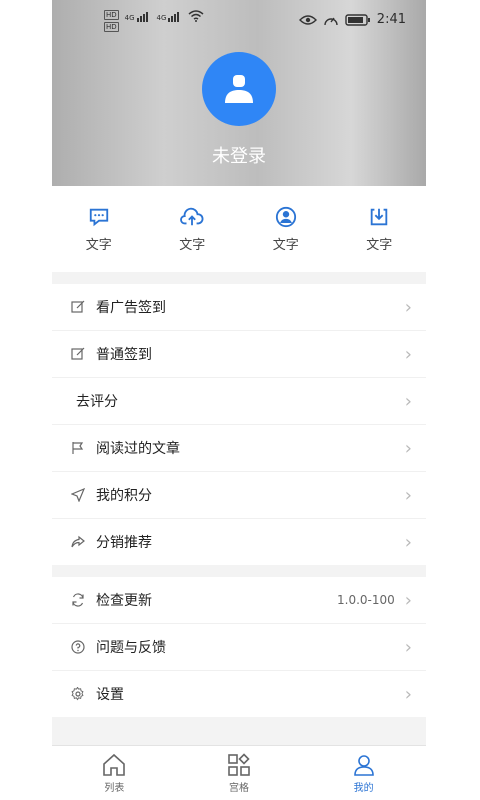 This screenshot has height=800, width=480. I want to click on user-avatar-icon, so click(239, 89).